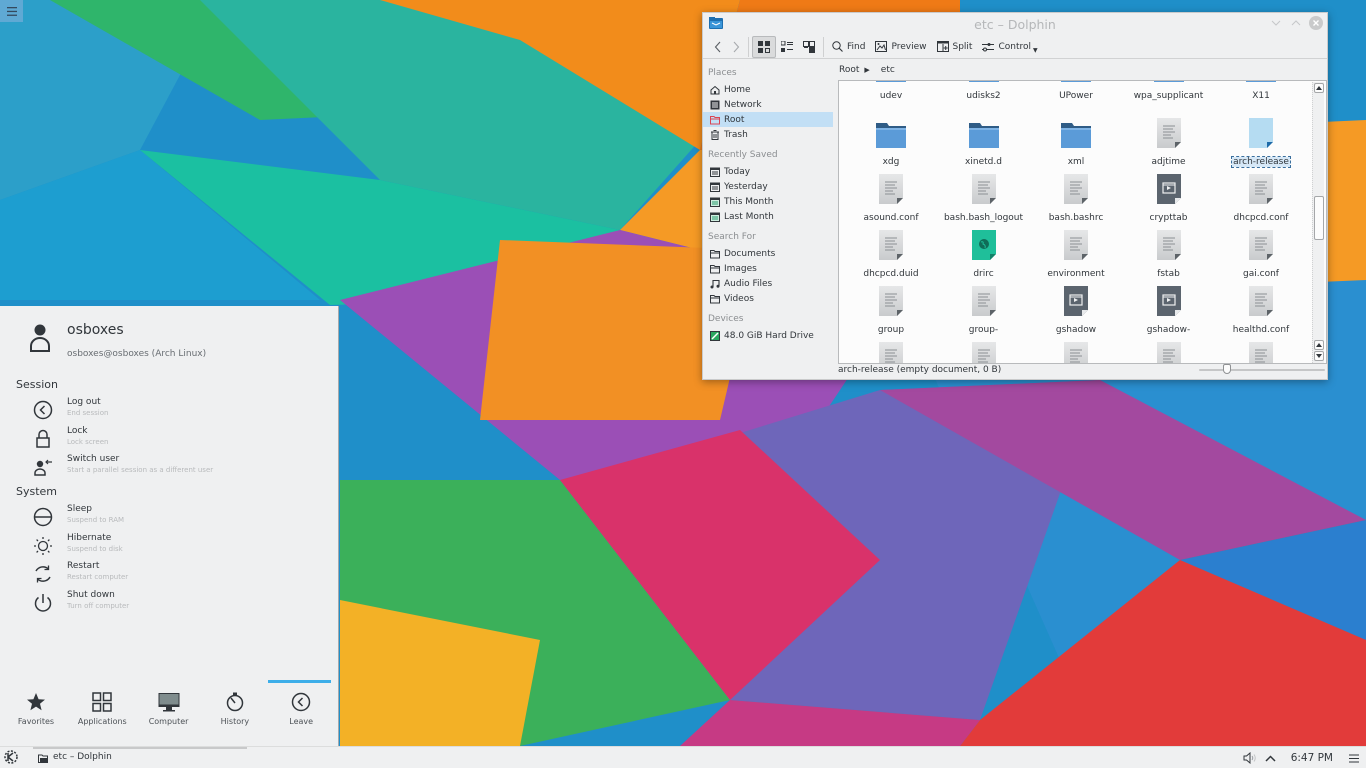 The height and width of the screenshot is (768, 1366). I want to click on scroll-up-button, so click(1319, 88).